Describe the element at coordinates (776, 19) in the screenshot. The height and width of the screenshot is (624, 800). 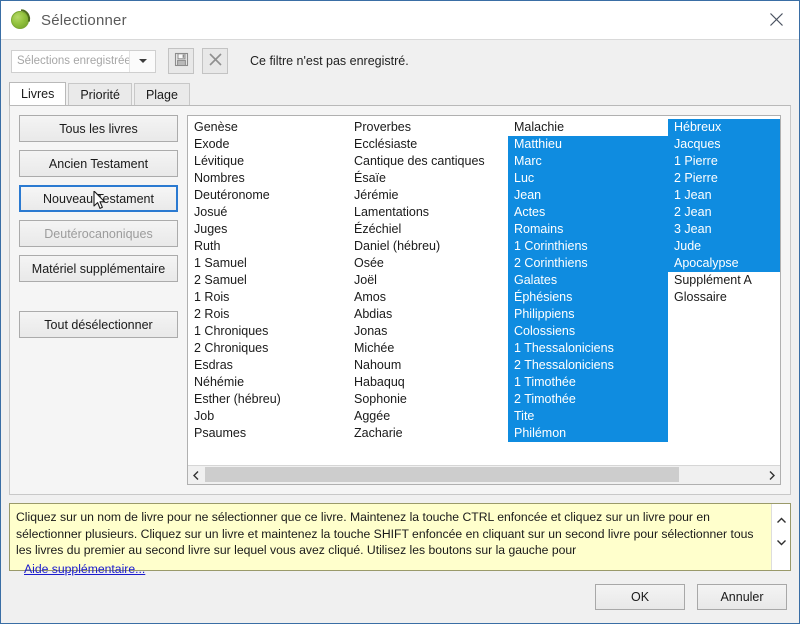
I see `close-icon` at that location.